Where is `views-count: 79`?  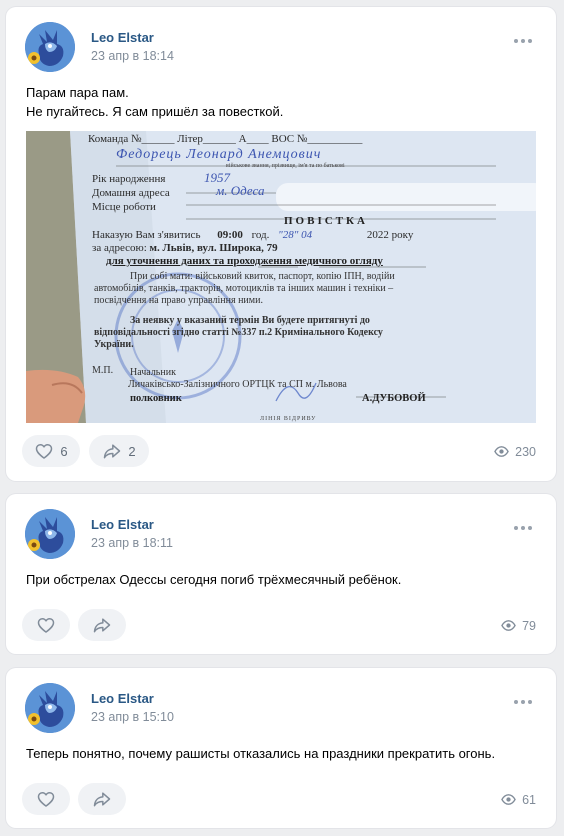 views-count: 79 is located at coordinates (529, 625).